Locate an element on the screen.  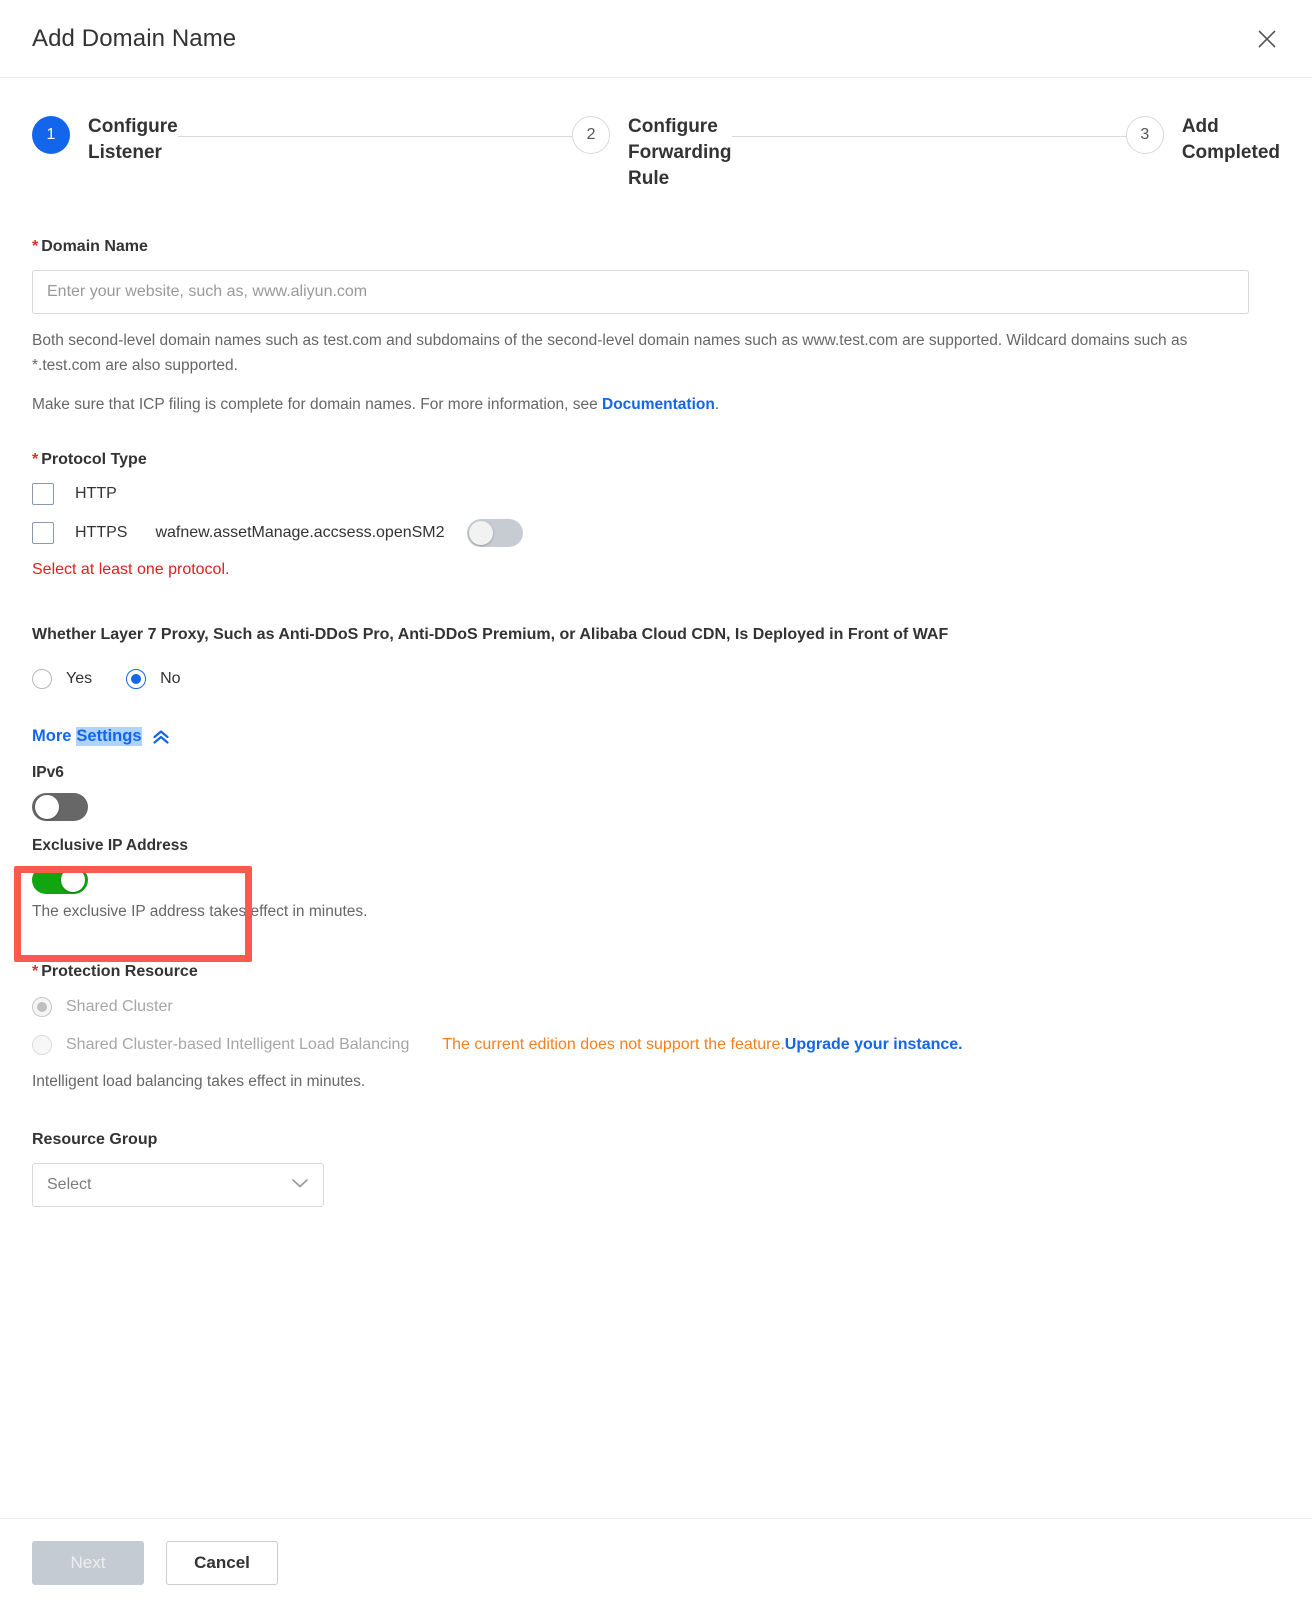
sm2-toggle-knob is located at coordinates (480, 533).